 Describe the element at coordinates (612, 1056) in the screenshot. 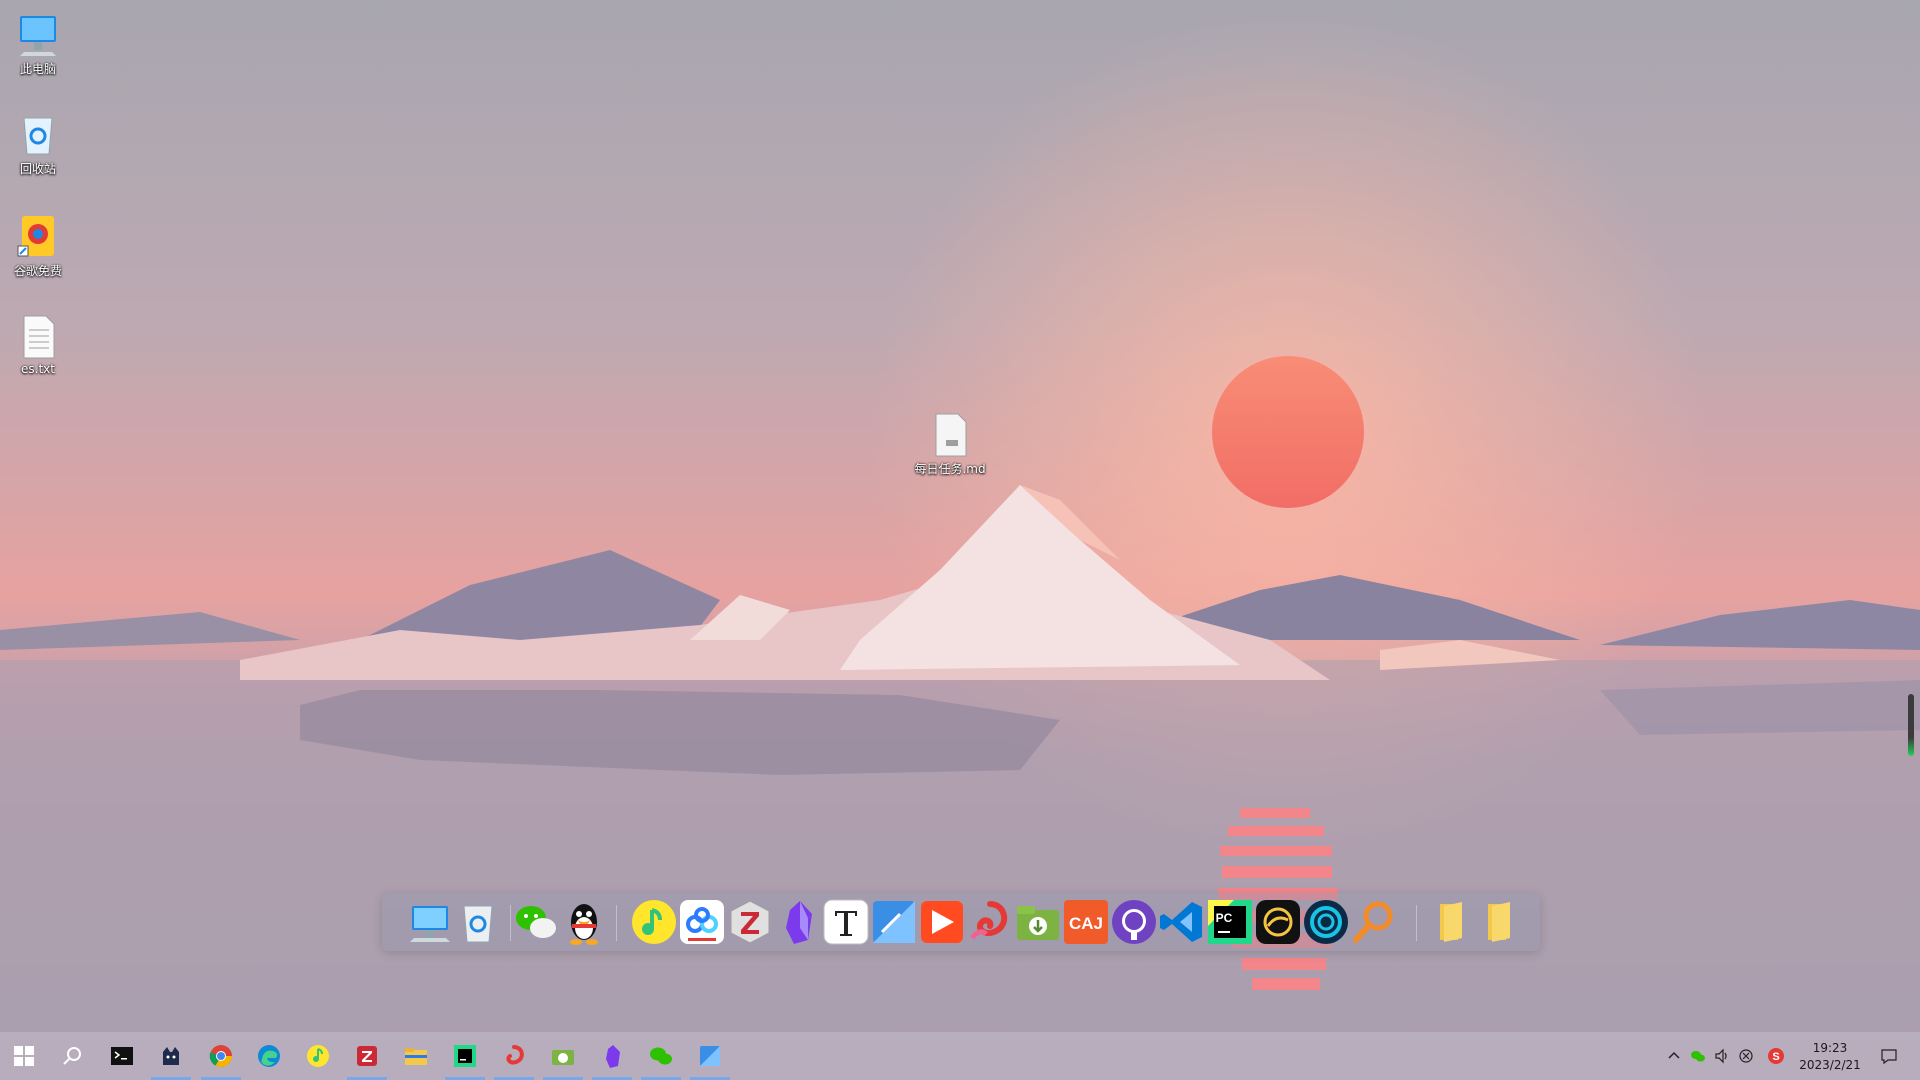

I see `taskbar-obsidian` at that location.